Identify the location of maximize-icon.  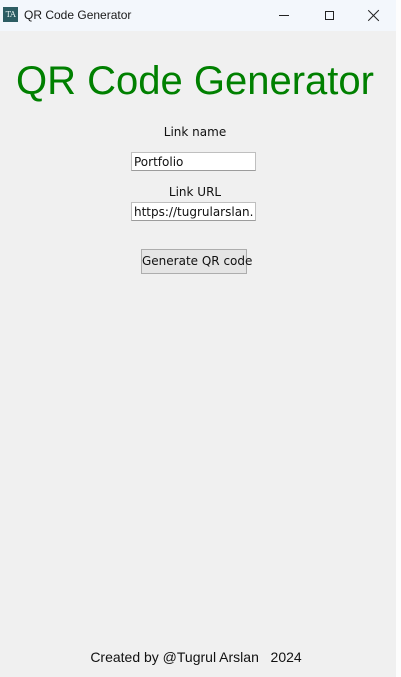
(329, 15).